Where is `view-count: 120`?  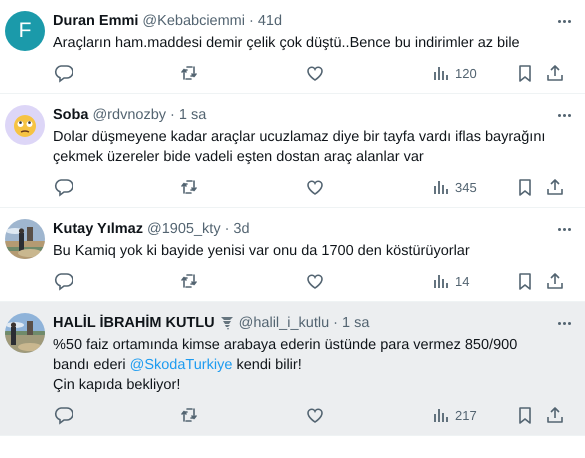 view-count: 120 is located at coordinates (466, 73).